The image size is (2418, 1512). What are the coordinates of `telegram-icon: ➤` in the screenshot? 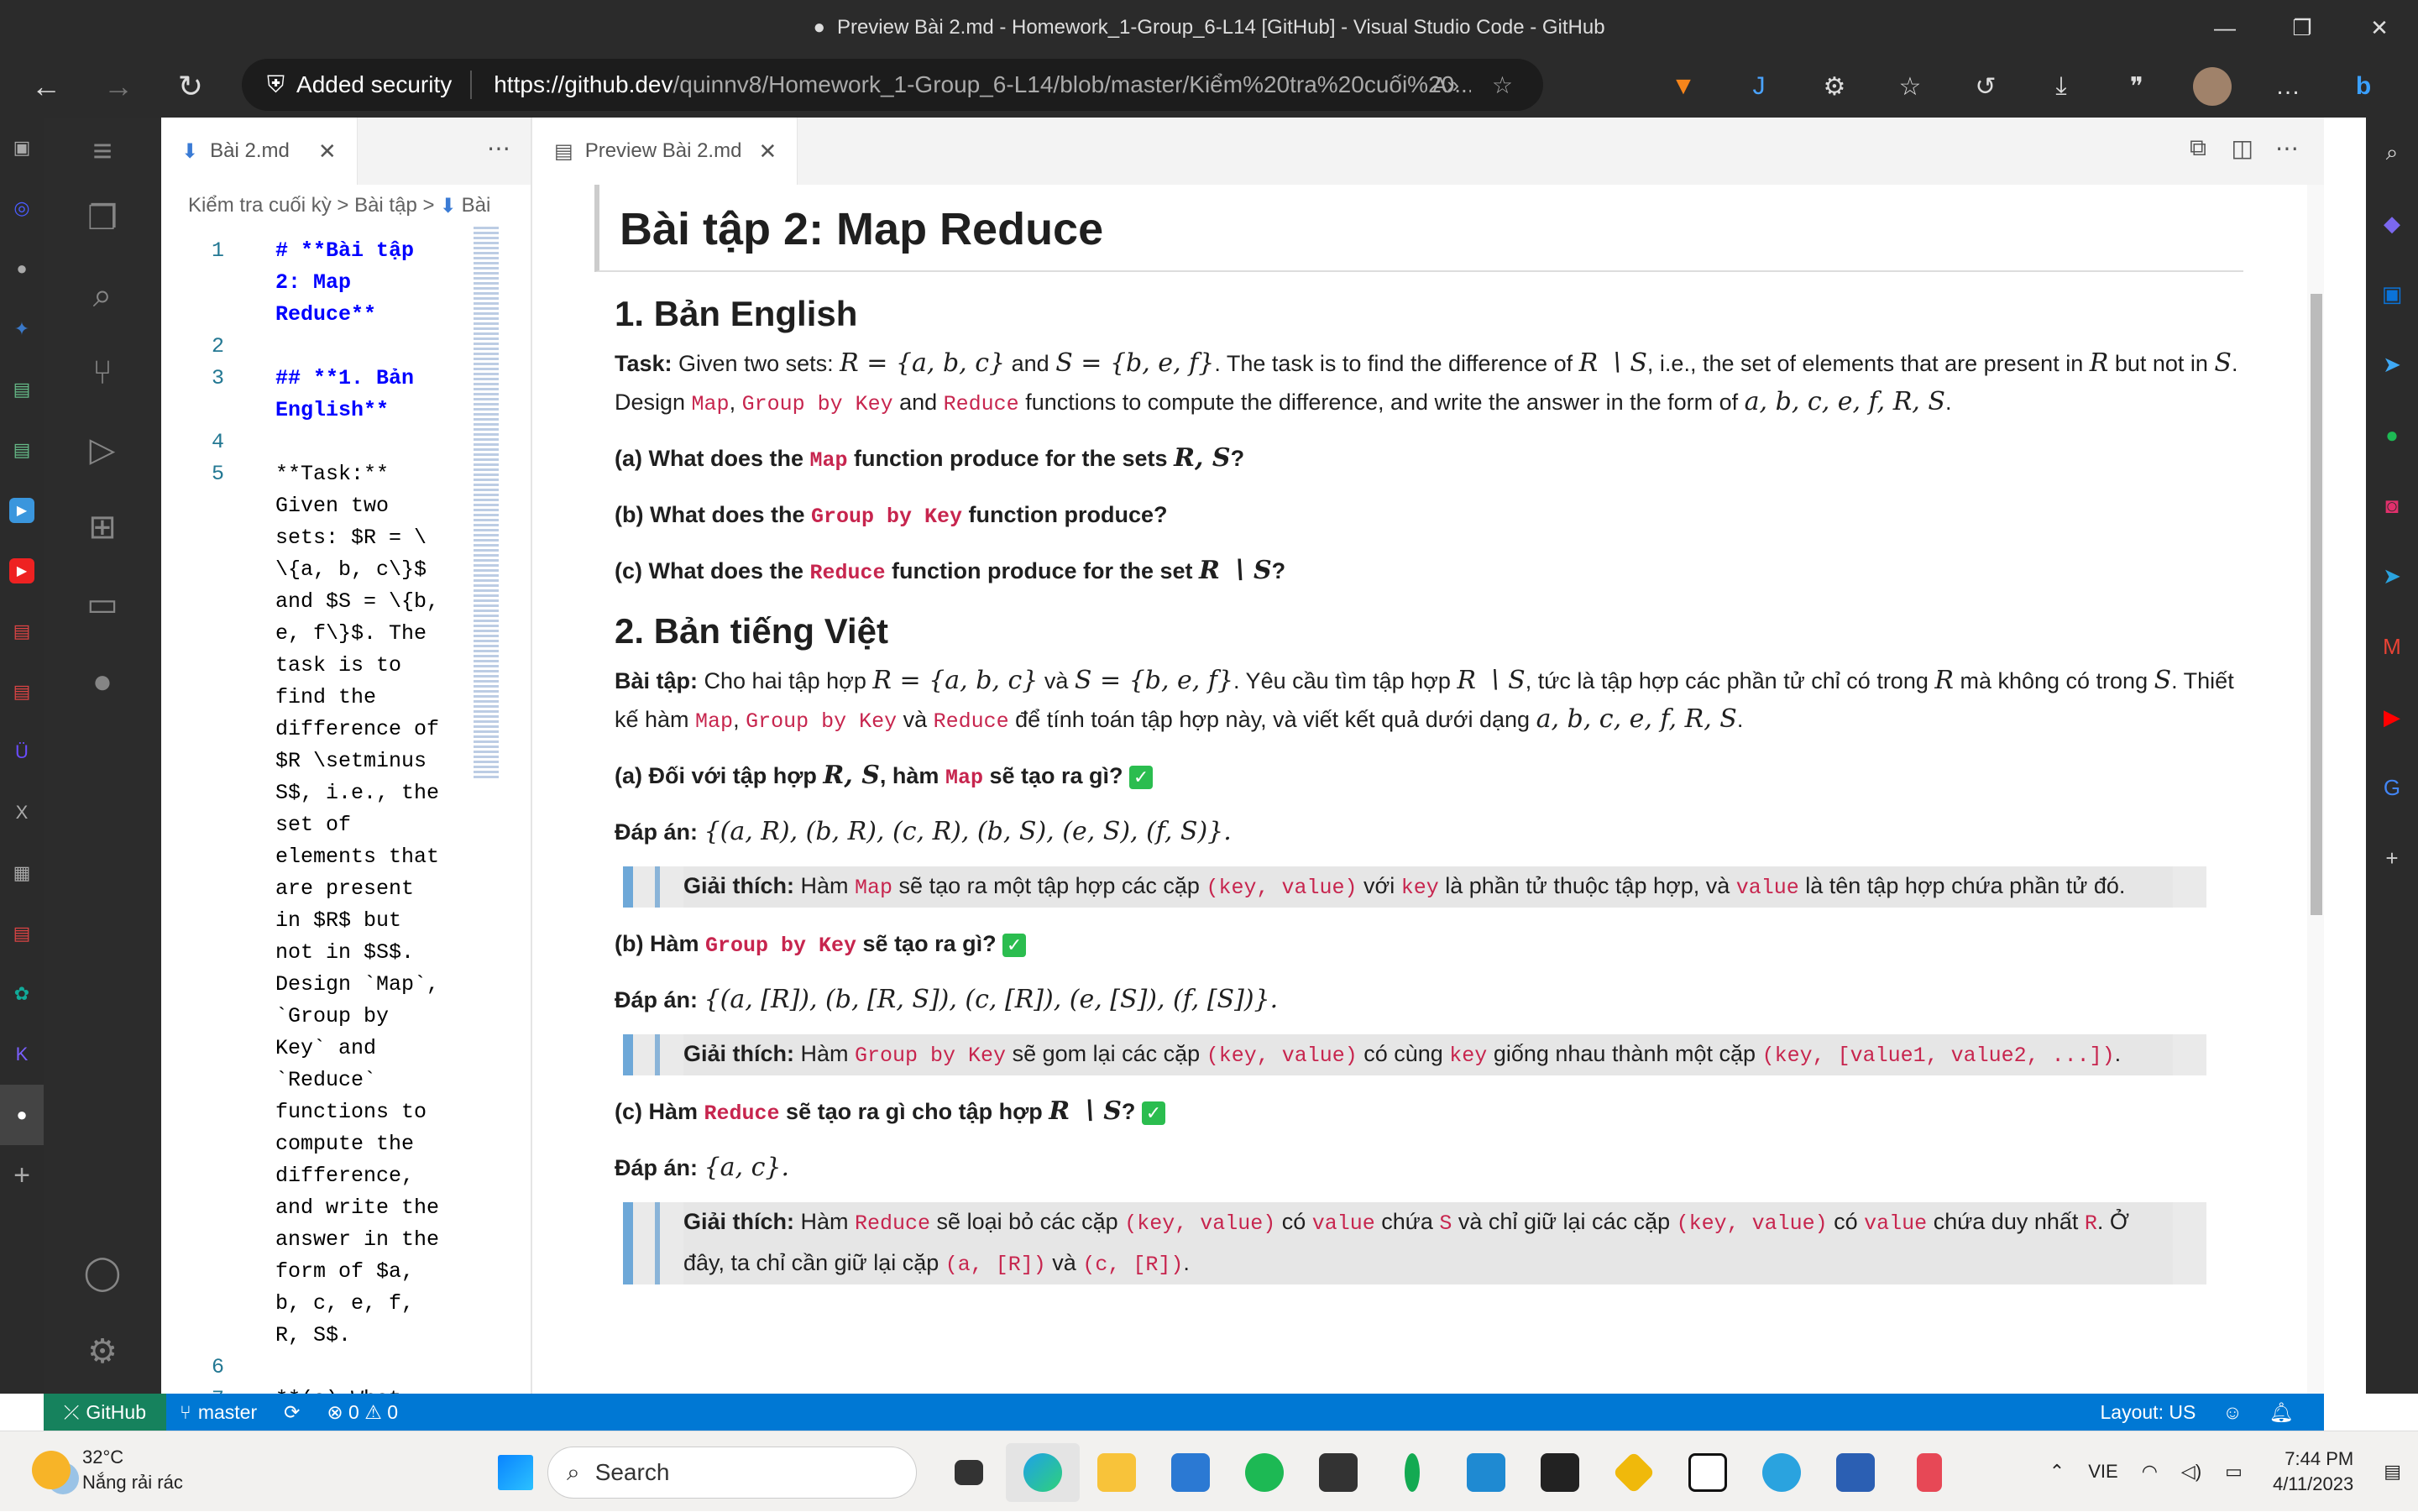 It's located at (2392, 576).